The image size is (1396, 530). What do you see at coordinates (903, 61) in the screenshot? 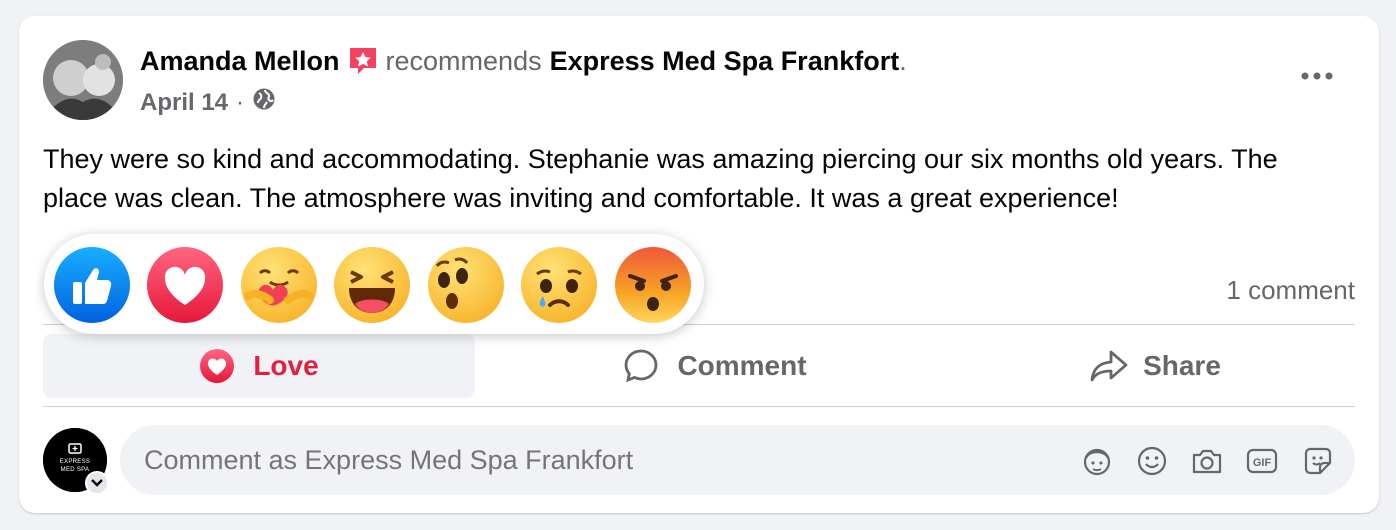
I see `header-period: .` at bounding box center [903, 61].